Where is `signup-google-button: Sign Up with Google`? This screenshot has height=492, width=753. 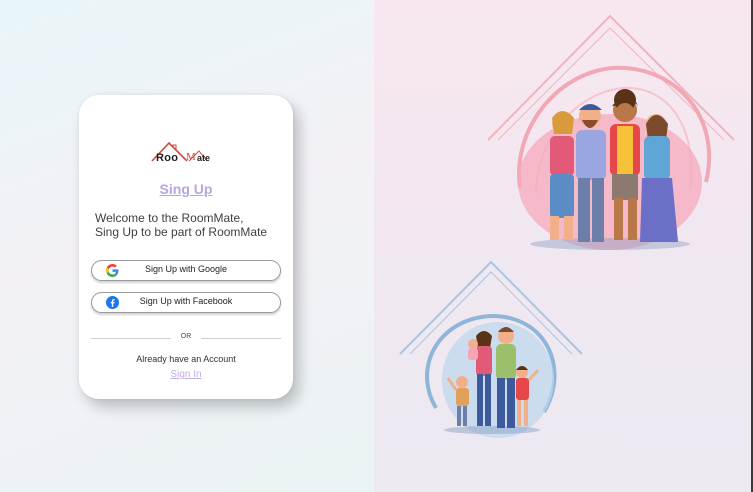 signup-google-button: Sign Up with Google is located at coordinates (186, 270).